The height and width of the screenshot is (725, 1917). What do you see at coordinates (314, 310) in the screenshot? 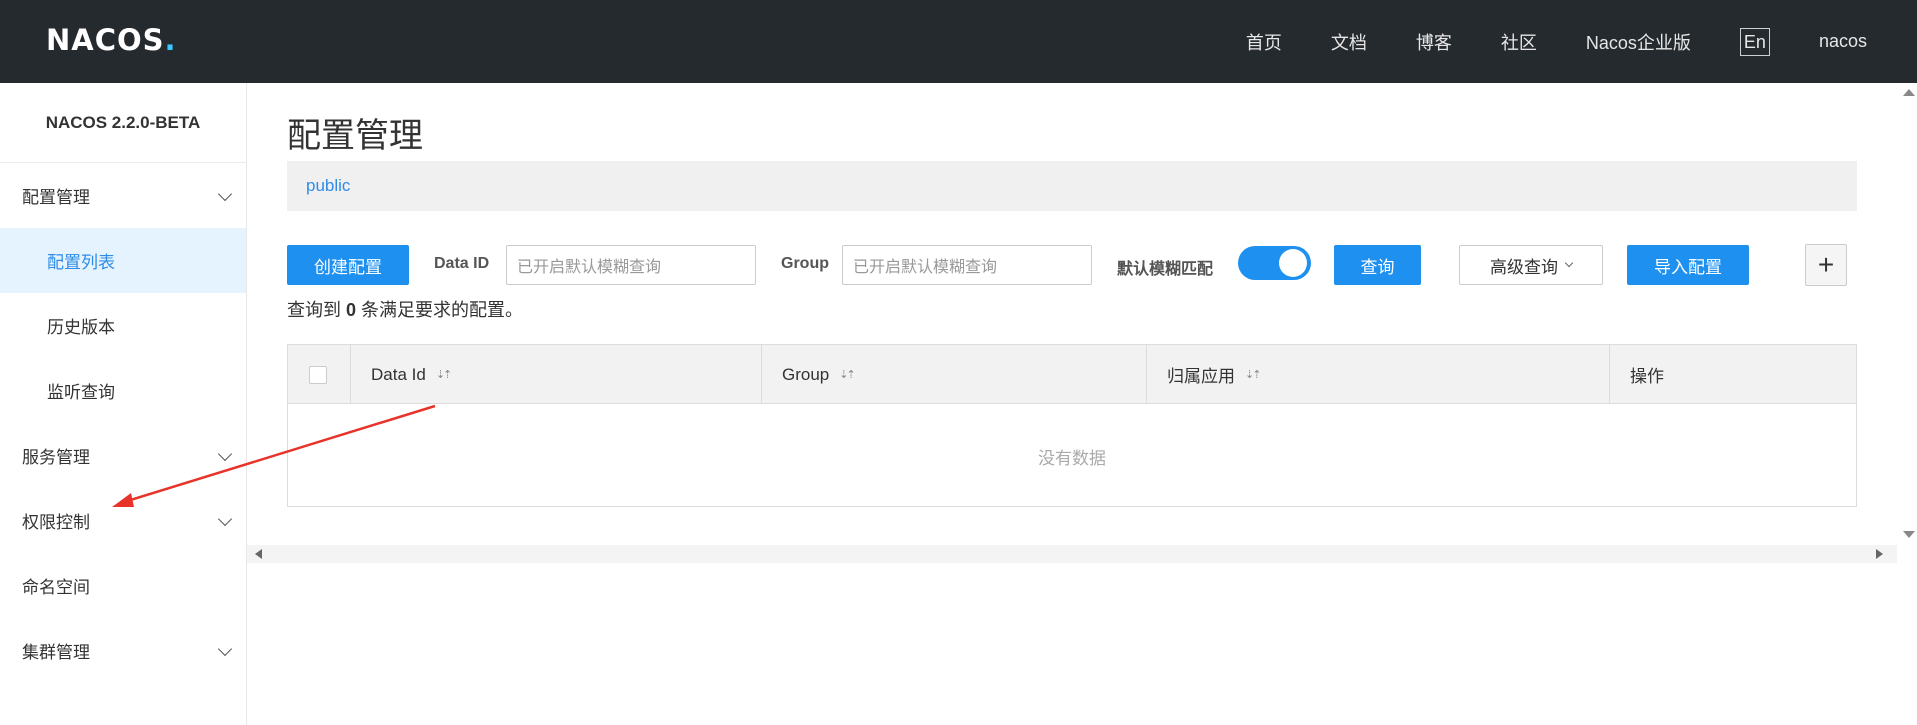
I see `result-prefix: 查询到` at bounding box center [314, 310].